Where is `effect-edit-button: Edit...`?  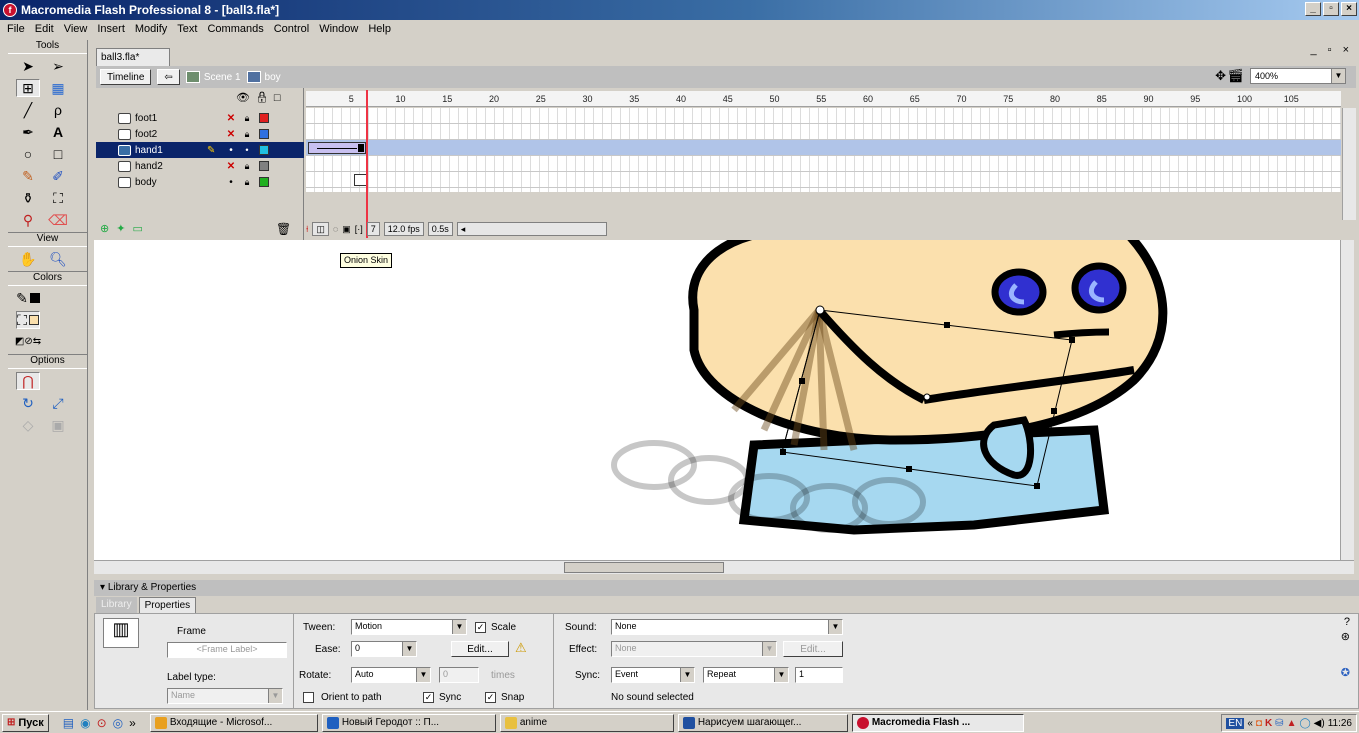 effect-edit-button: Edit... is located at coordinates (813, 649).